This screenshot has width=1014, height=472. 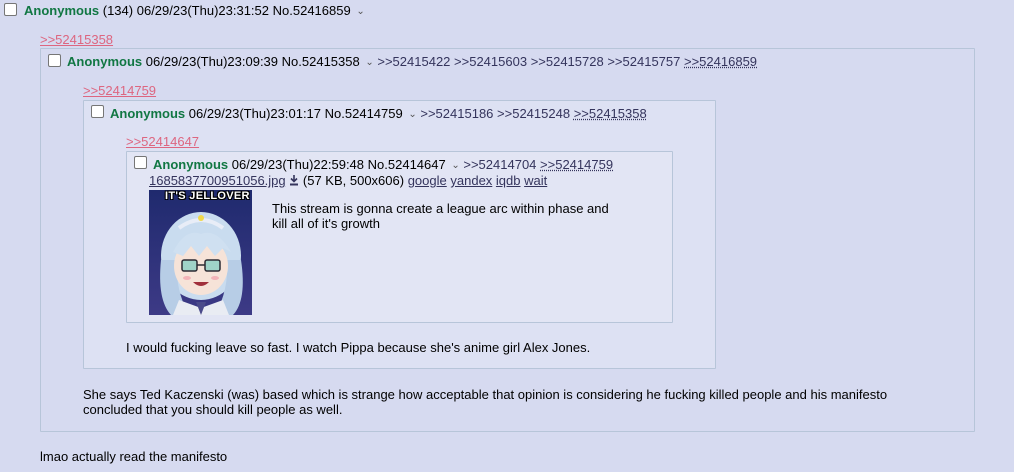 What do you see at coordinates (643, 61) in the screenshot?
I see `backlink: >>52415757` at bounding box center [643, 61].